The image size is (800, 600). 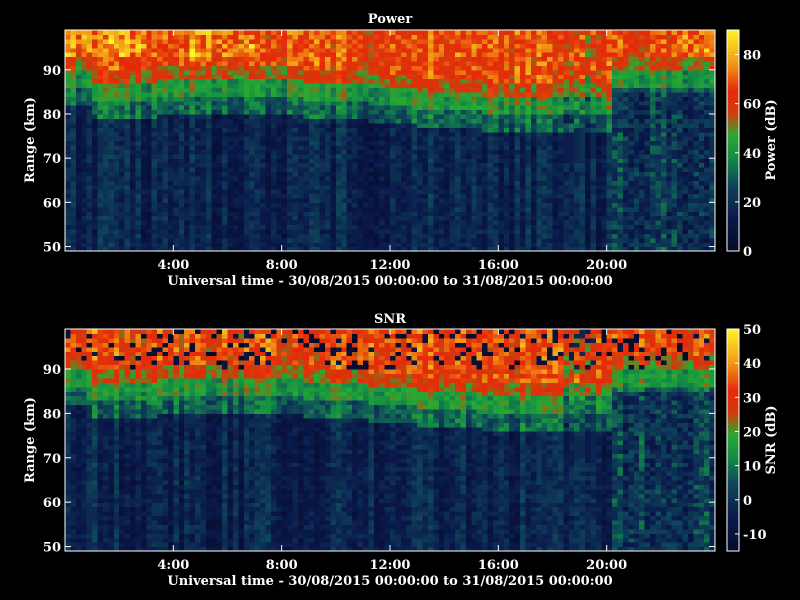 What do you see at coordinates (752, 330) in the screenshot?
I see `colorbar-tick-label: 50` at bounding box center [752, 330].